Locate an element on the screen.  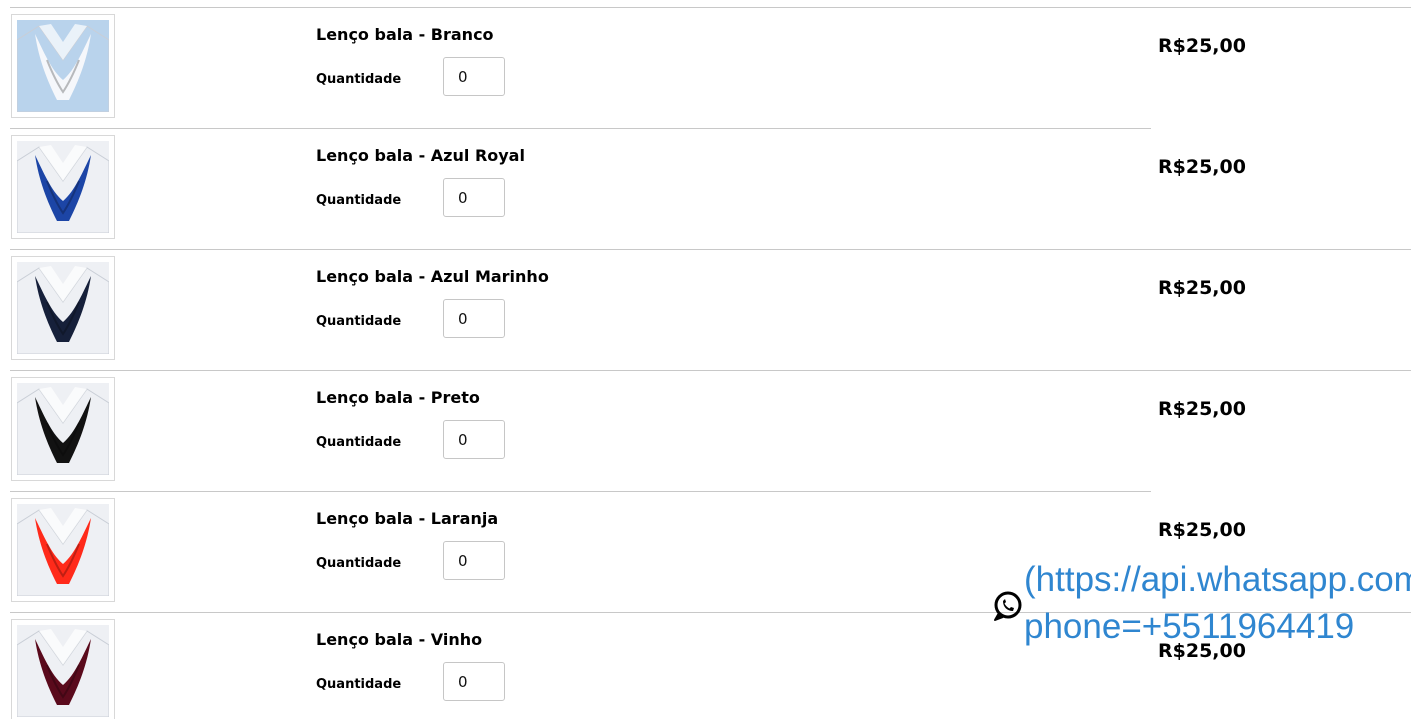
product-name: Lenço bala - Preto is located at coordinates (398, 397).